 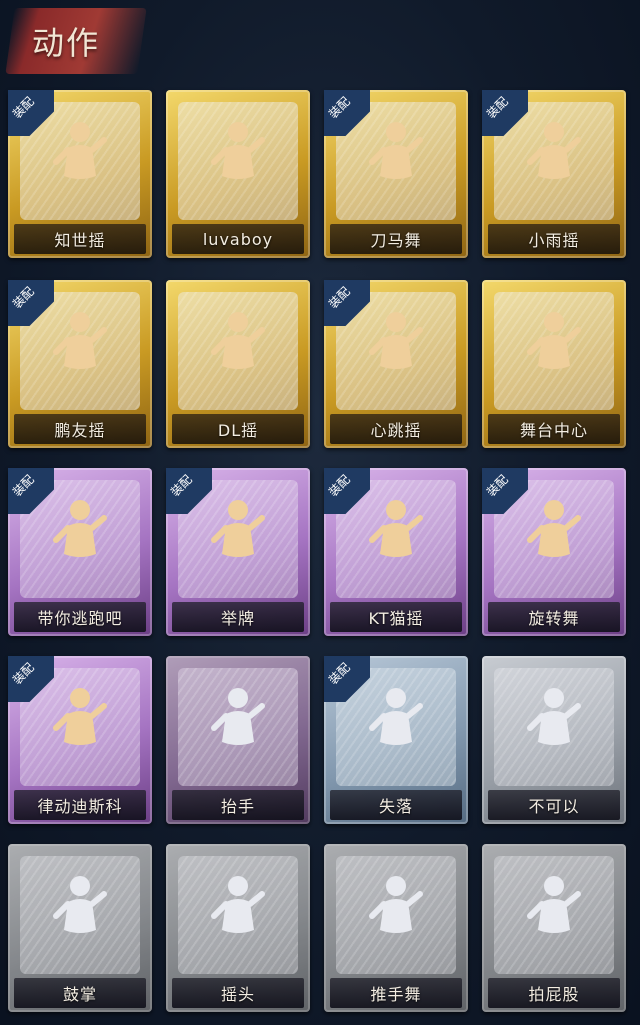 I want to click on card-label-bar: 失落, so click(x=396, y=805).